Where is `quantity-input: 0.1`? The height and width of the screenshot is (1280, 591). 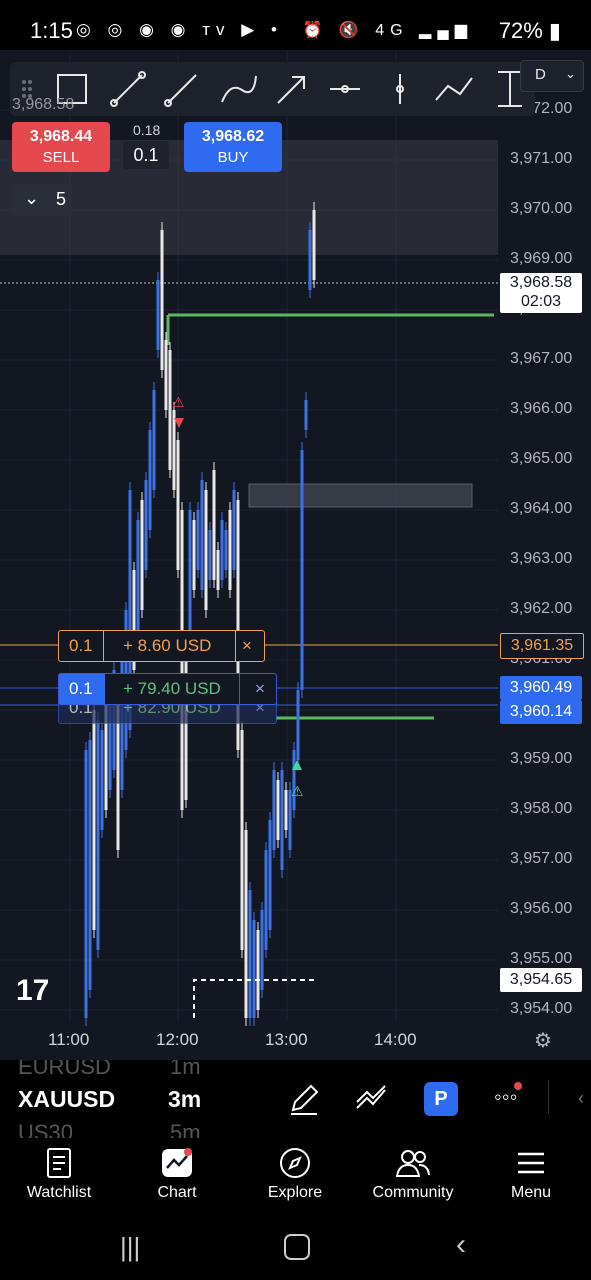 quantity-input: 0.1 is located at coordinates (146, 155).